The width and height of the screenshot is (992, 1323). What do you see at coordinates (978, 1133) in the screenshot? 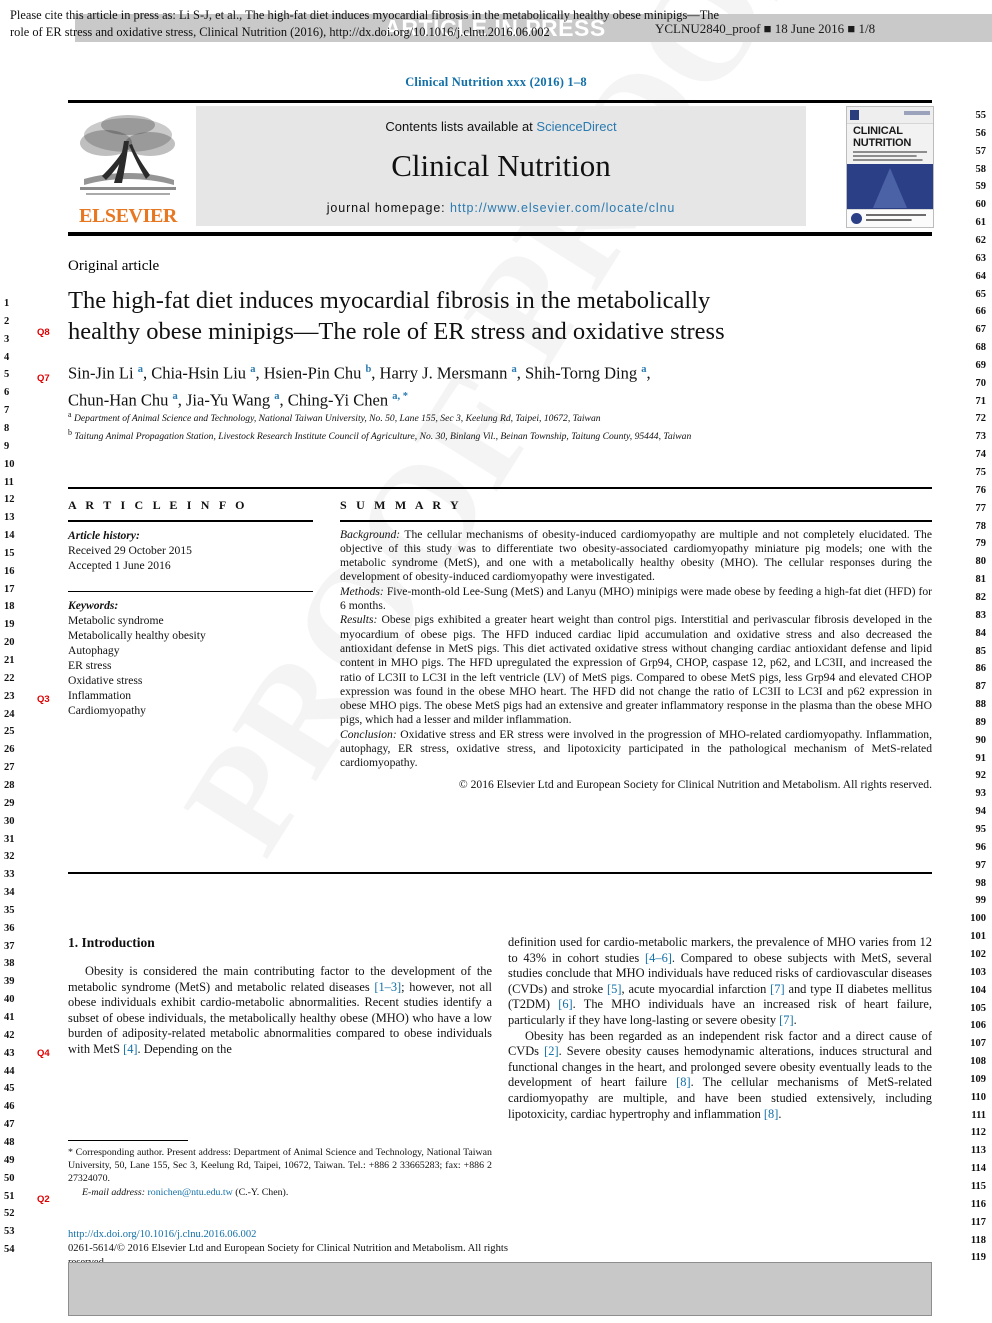
I see `line-number-right: 112` at bounding box center [978, 1133].